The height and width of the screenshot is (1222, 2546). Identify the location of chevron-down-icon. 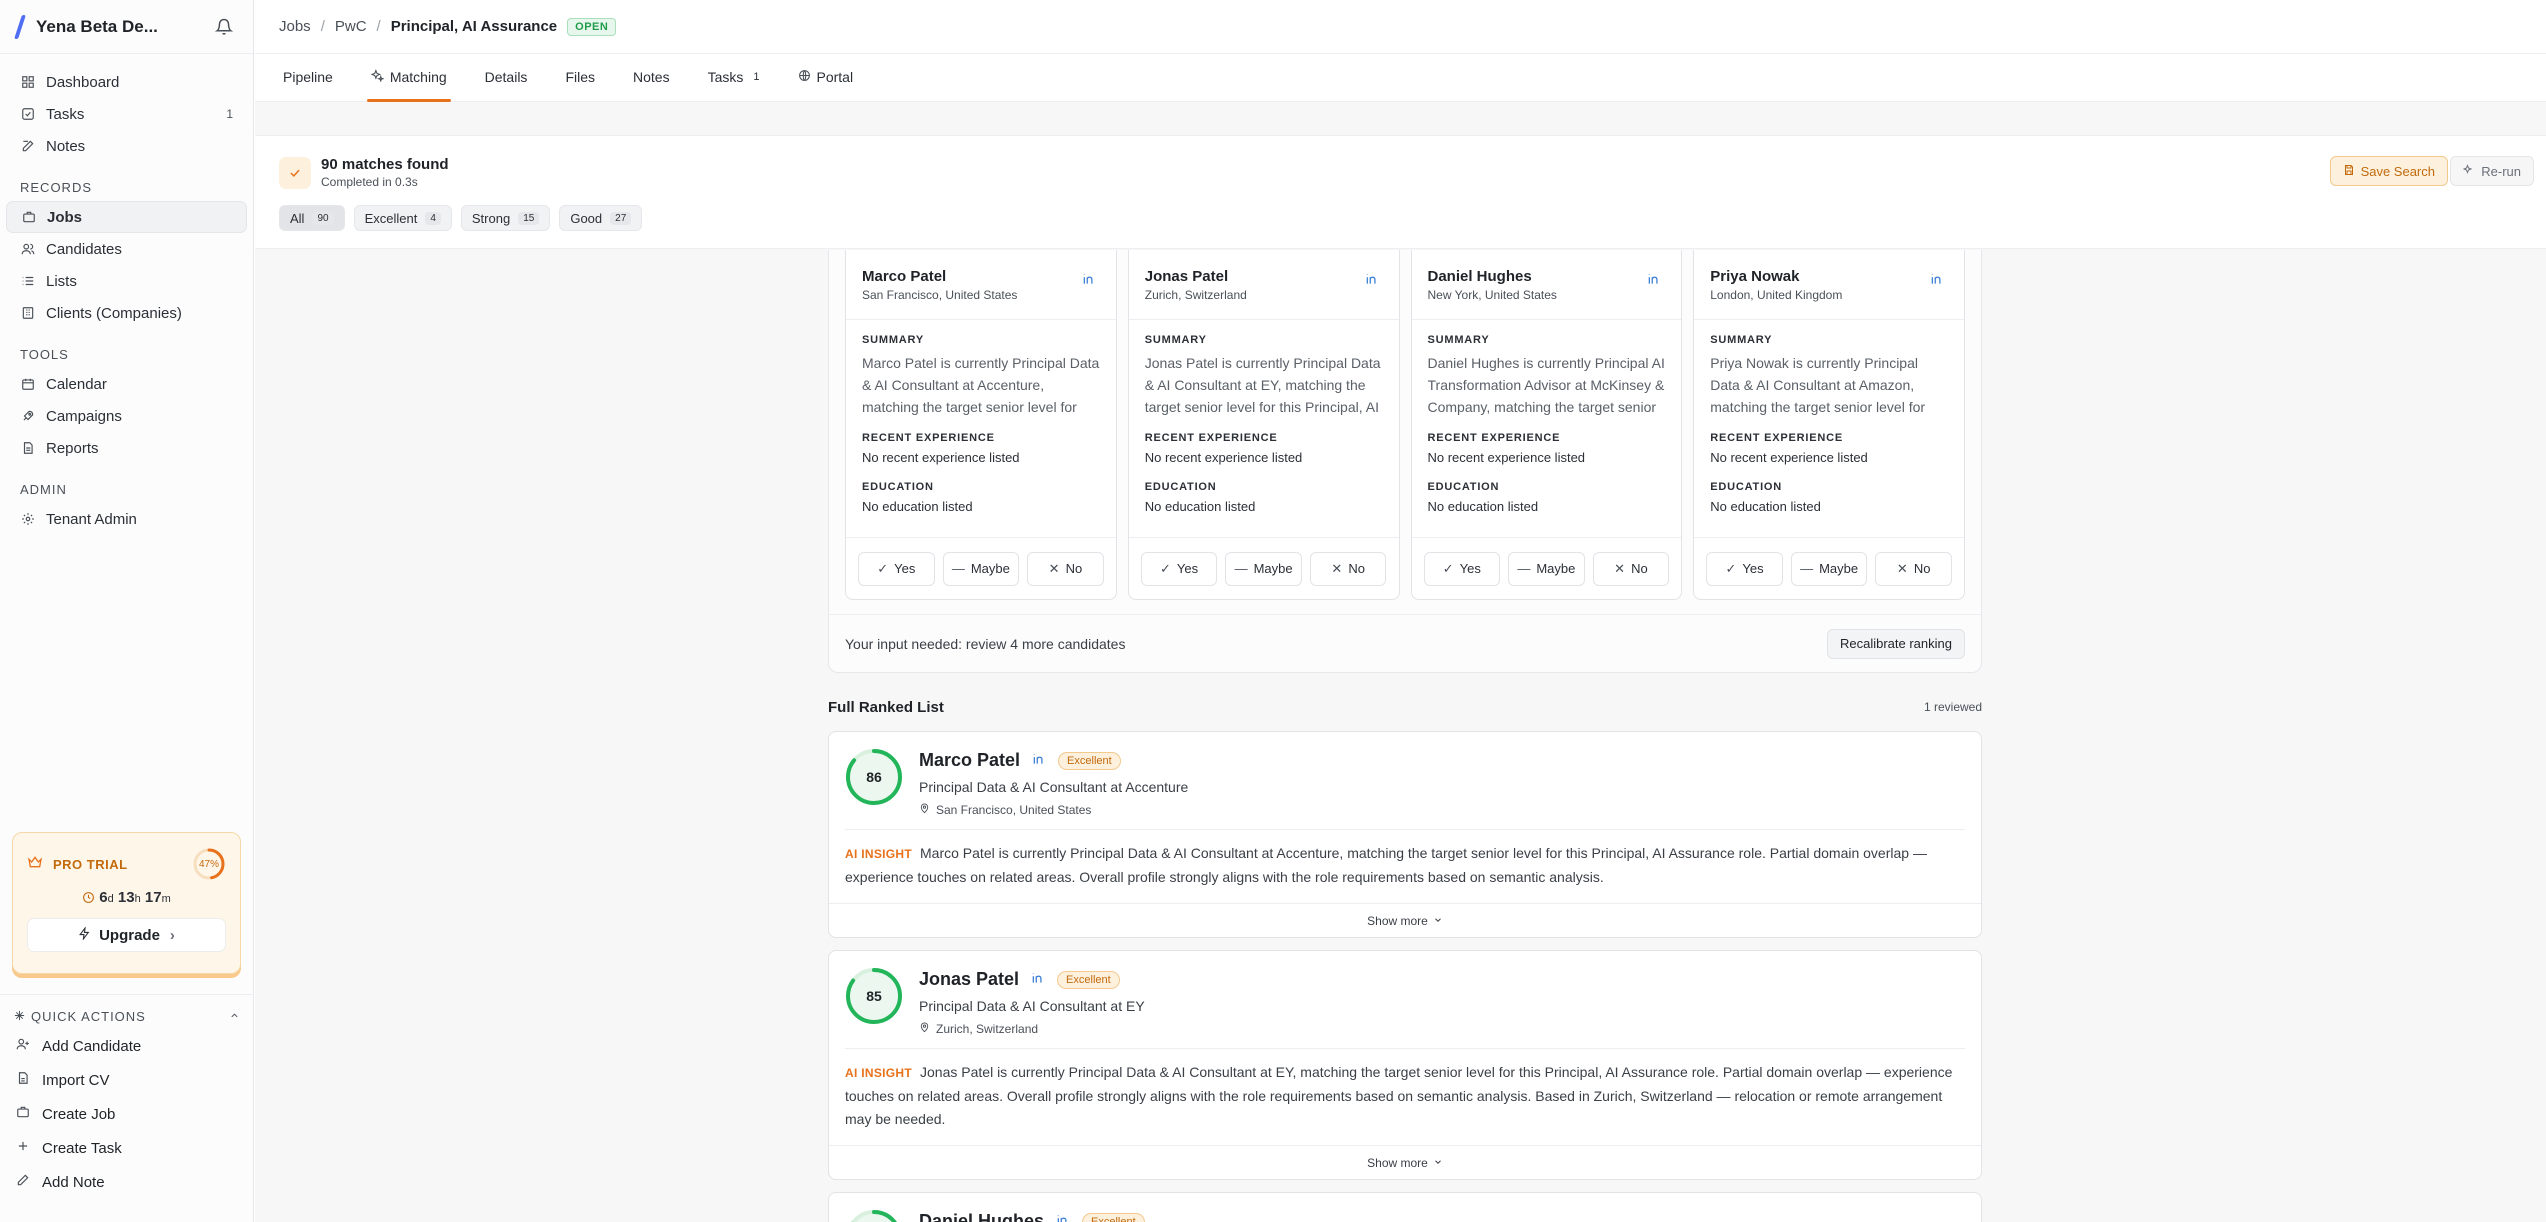
(1438, 1163).